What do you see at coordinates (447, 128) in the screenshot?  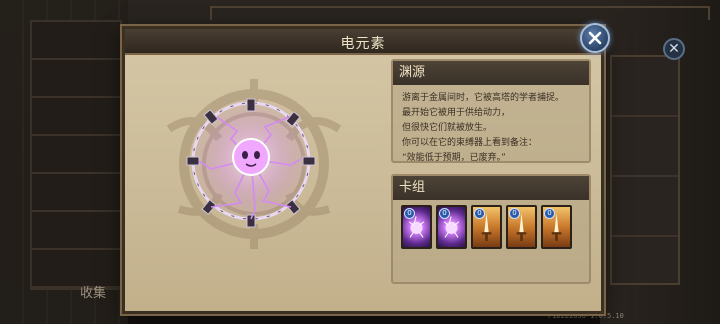 I see `lore-line: 但很快它们就被放生。` at bounding box center [447, 128].